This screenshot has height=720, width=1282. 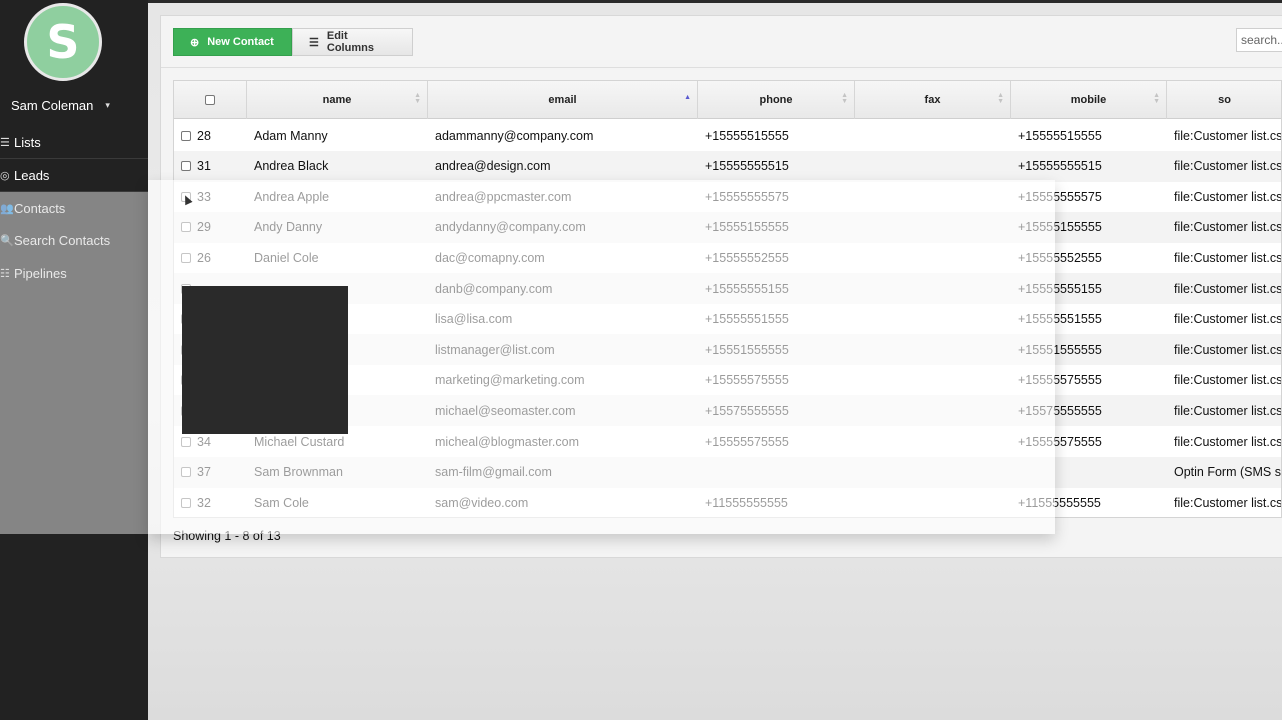 I want to click on select-all-checkbox, so click(x=210, y=100).